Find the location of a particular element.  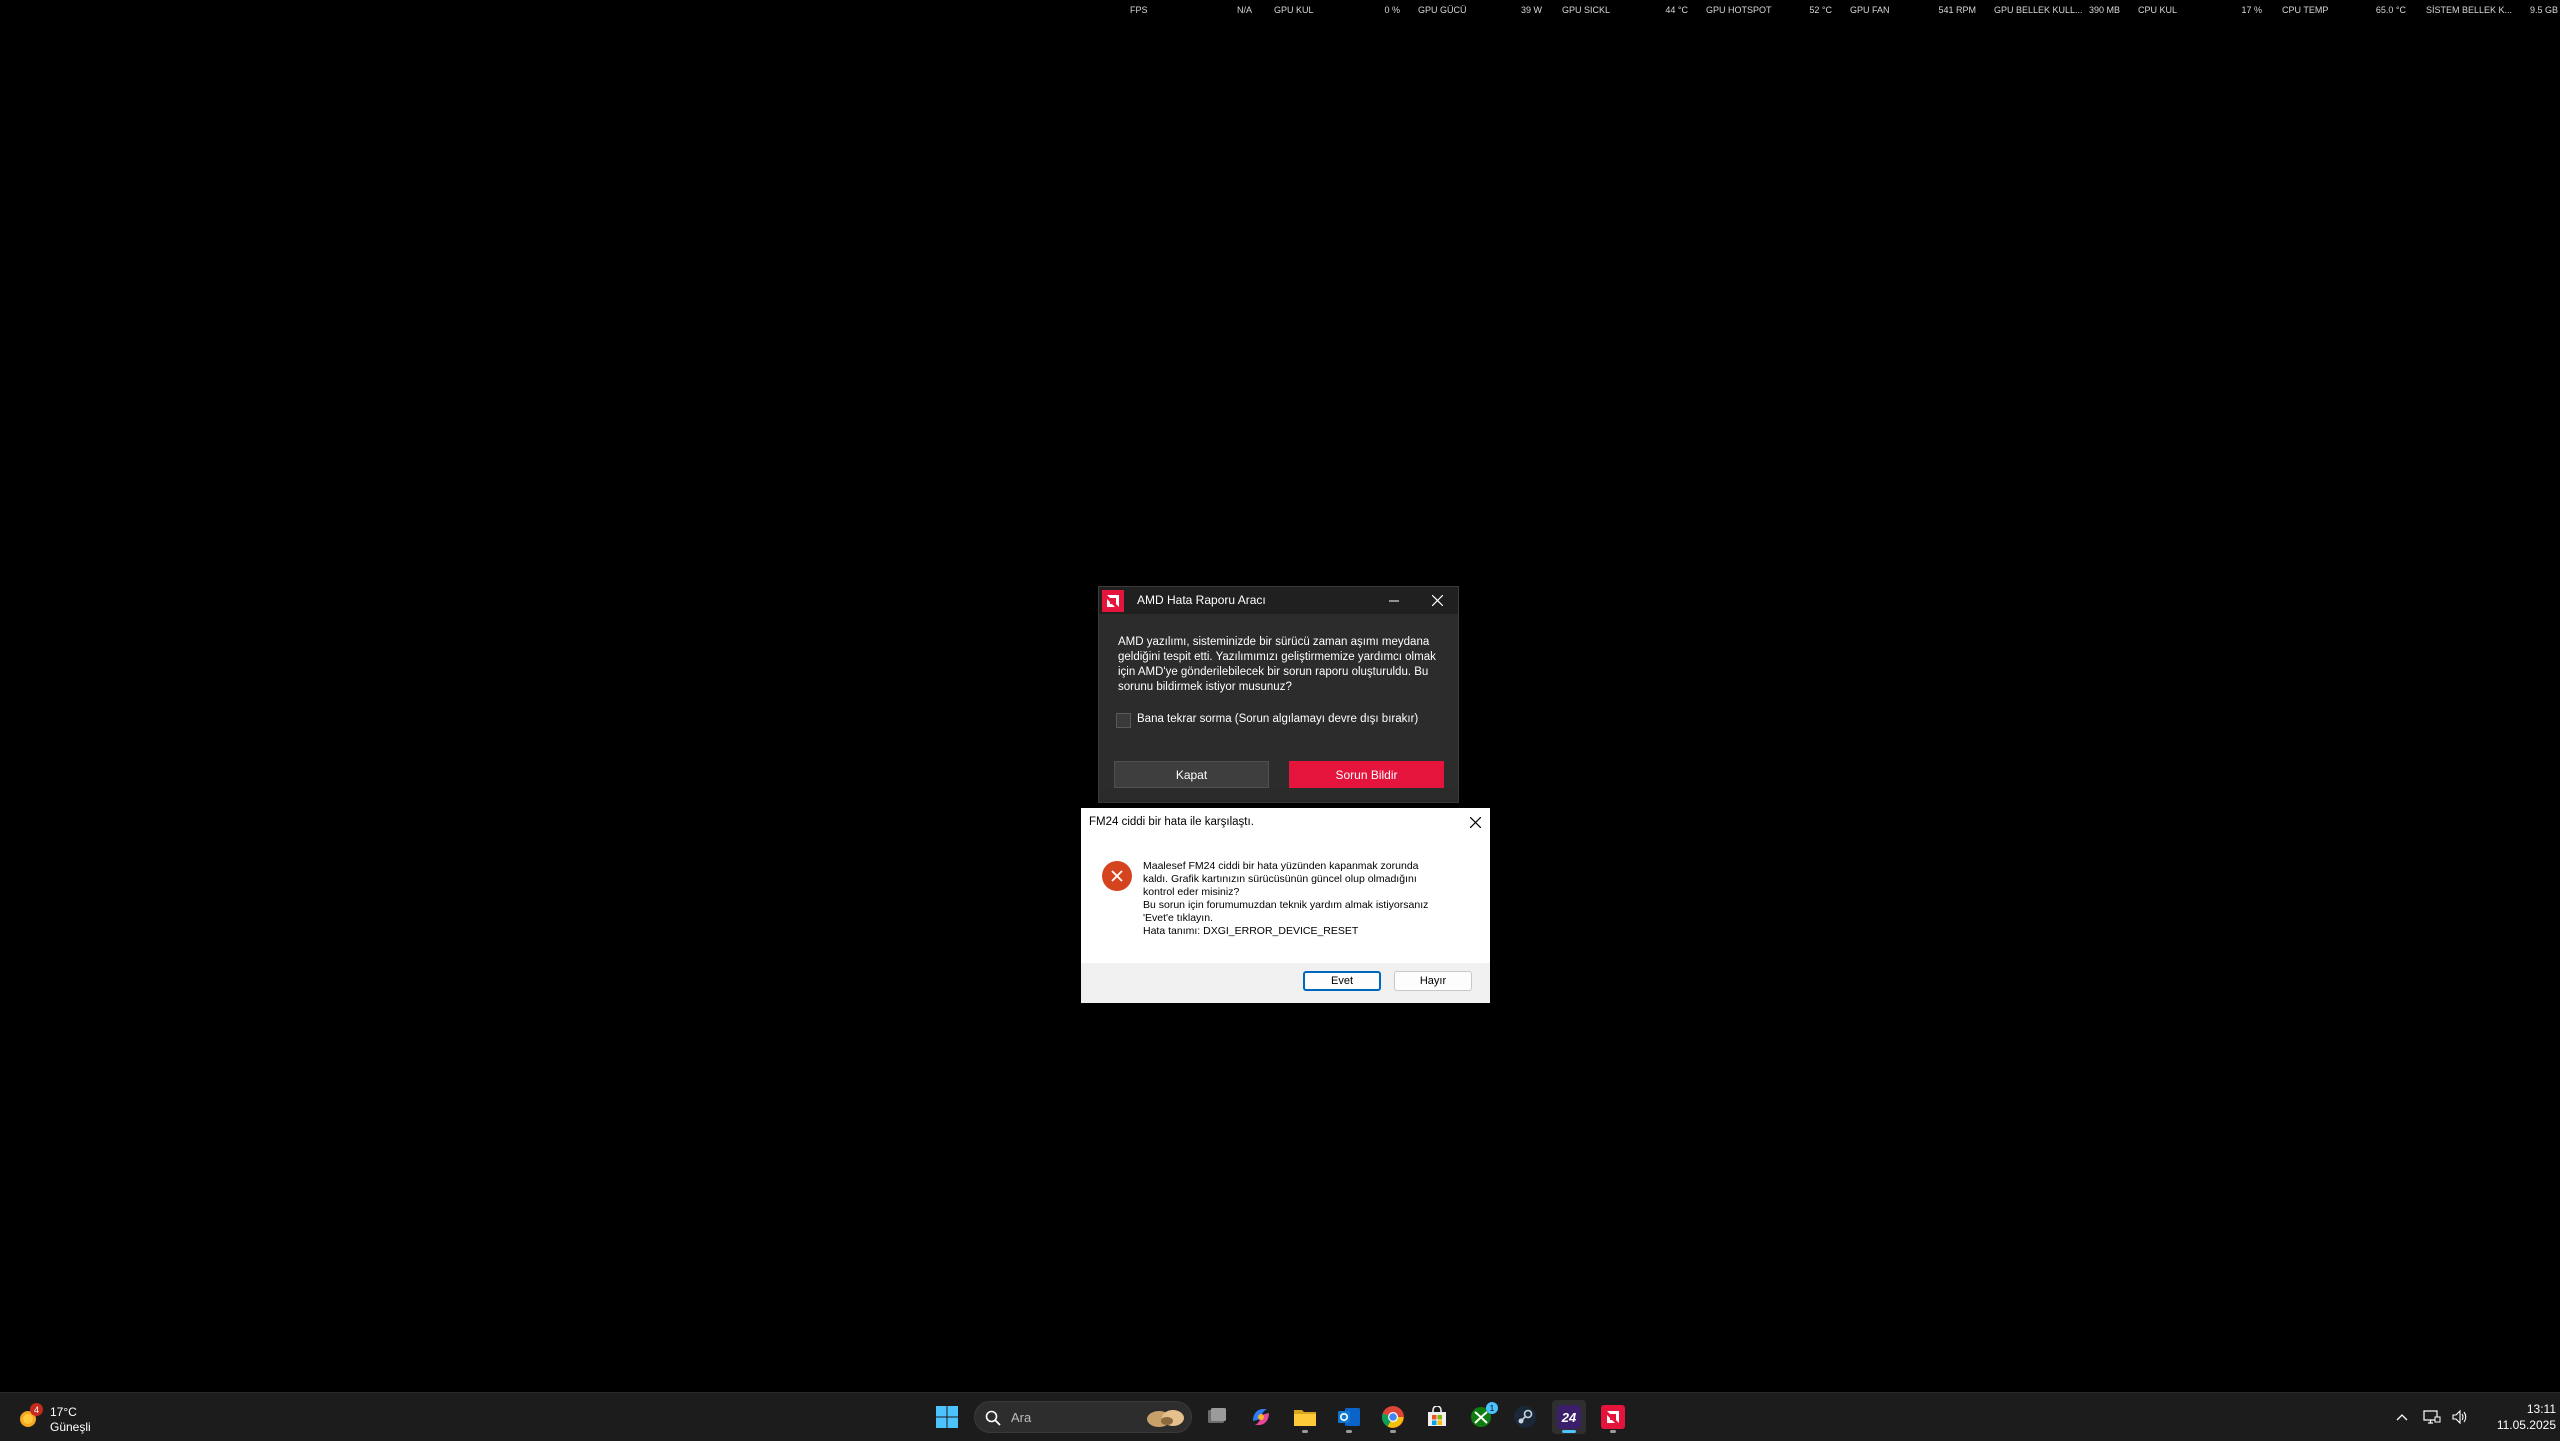

microsoft-store-button is located at coordinates (1437, 1417).